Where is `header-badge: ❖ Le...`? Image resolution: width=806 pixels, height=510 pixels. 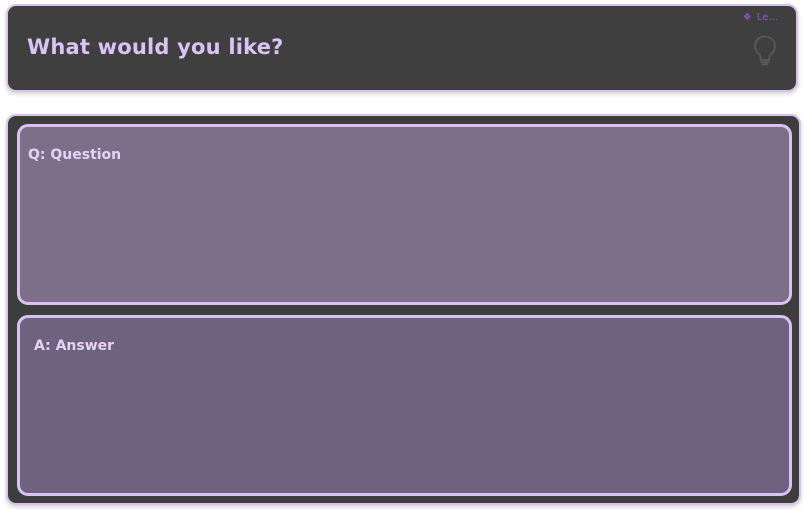 header-badge: ❖ Le... is located at coordinates (760, 17).